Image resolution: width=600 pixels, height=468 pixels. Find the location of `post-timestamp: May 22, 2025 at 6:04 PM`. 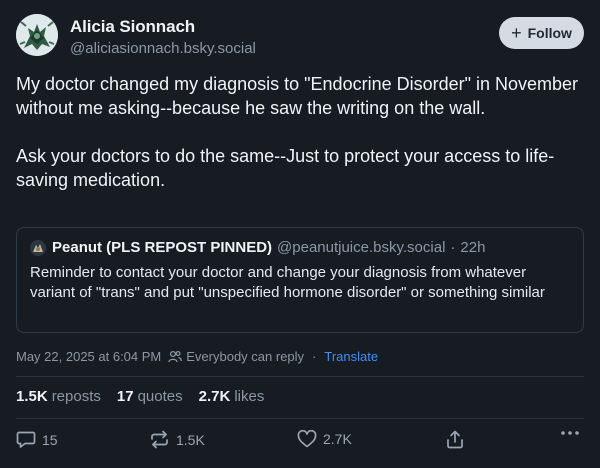

post-timestamp: May 22, 2025 at 6:04 PM is located at coordinates (88, 356).